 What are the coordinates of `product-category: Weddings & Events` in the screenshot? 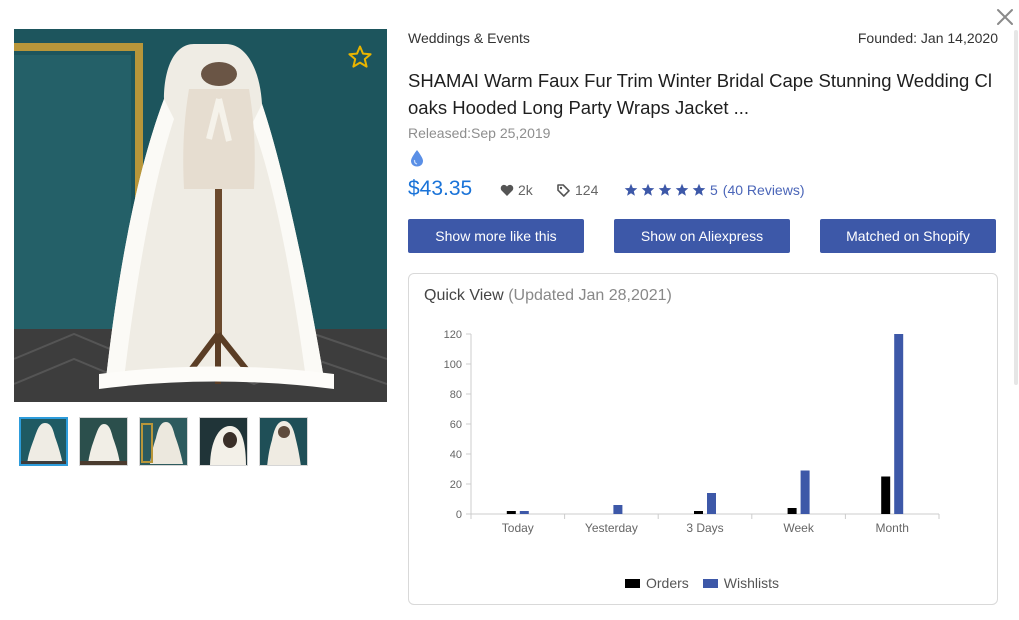 It's located at (469, 38).